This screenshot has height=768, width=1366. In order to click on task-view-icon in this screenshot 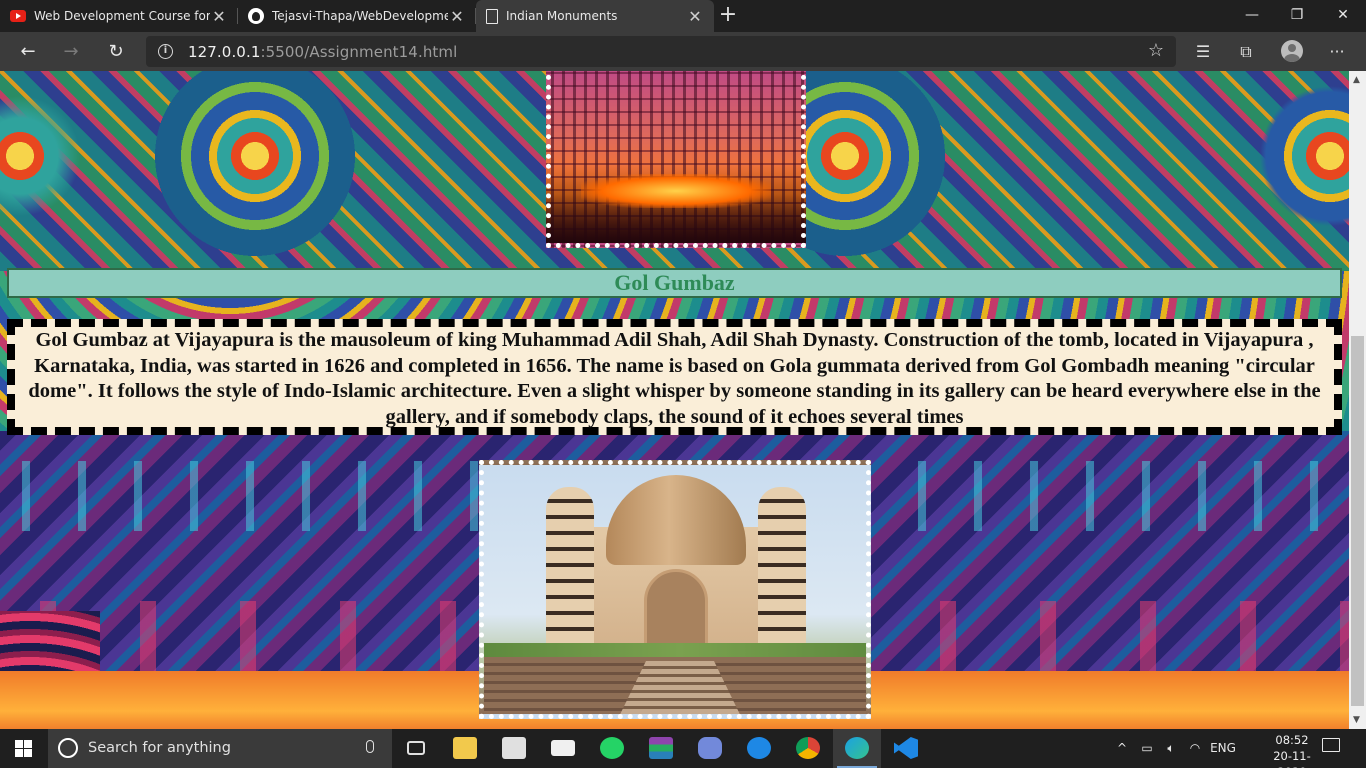, I will do `click(416, 748)`.